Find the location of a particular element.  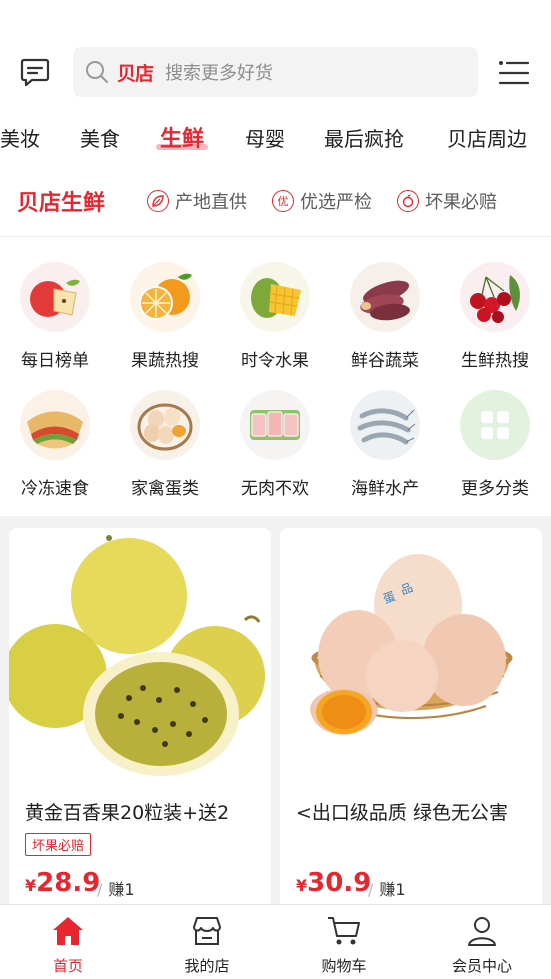

quality-icon: 优 is located at coordinates (283, 201).